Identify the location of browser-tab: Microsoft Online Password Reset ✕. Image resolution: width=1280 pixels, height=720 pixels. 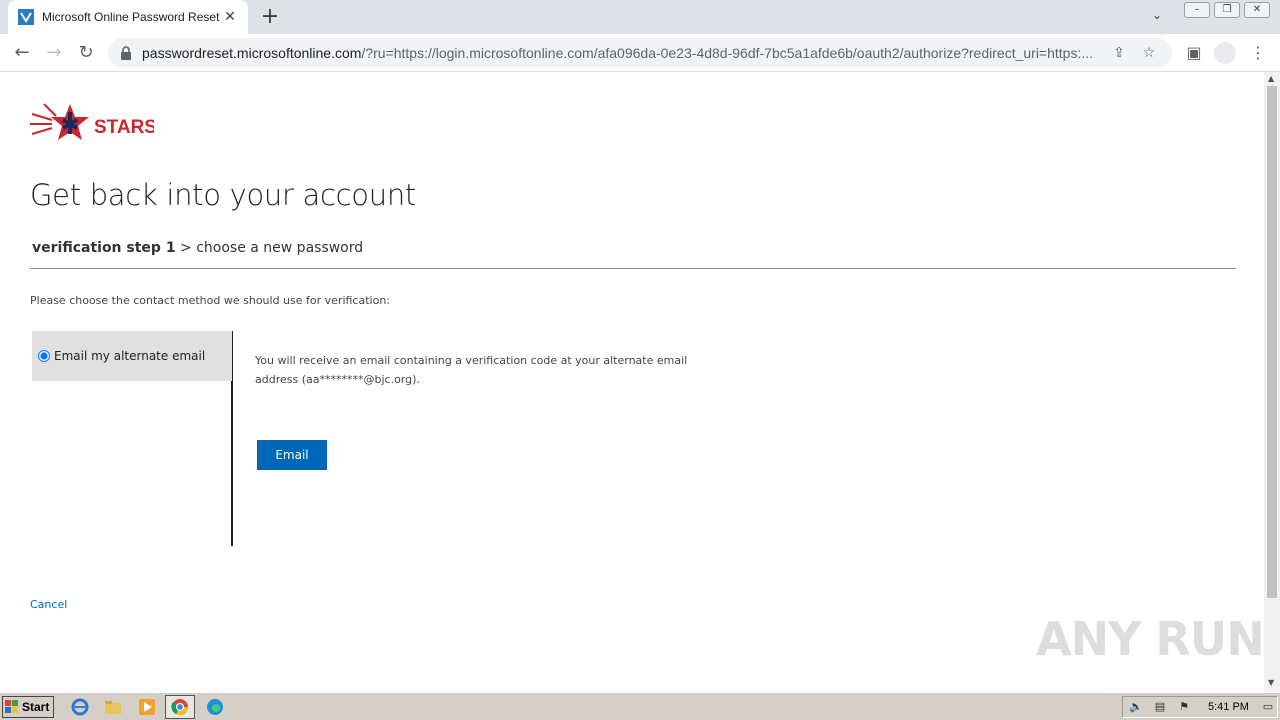
(128, 17).